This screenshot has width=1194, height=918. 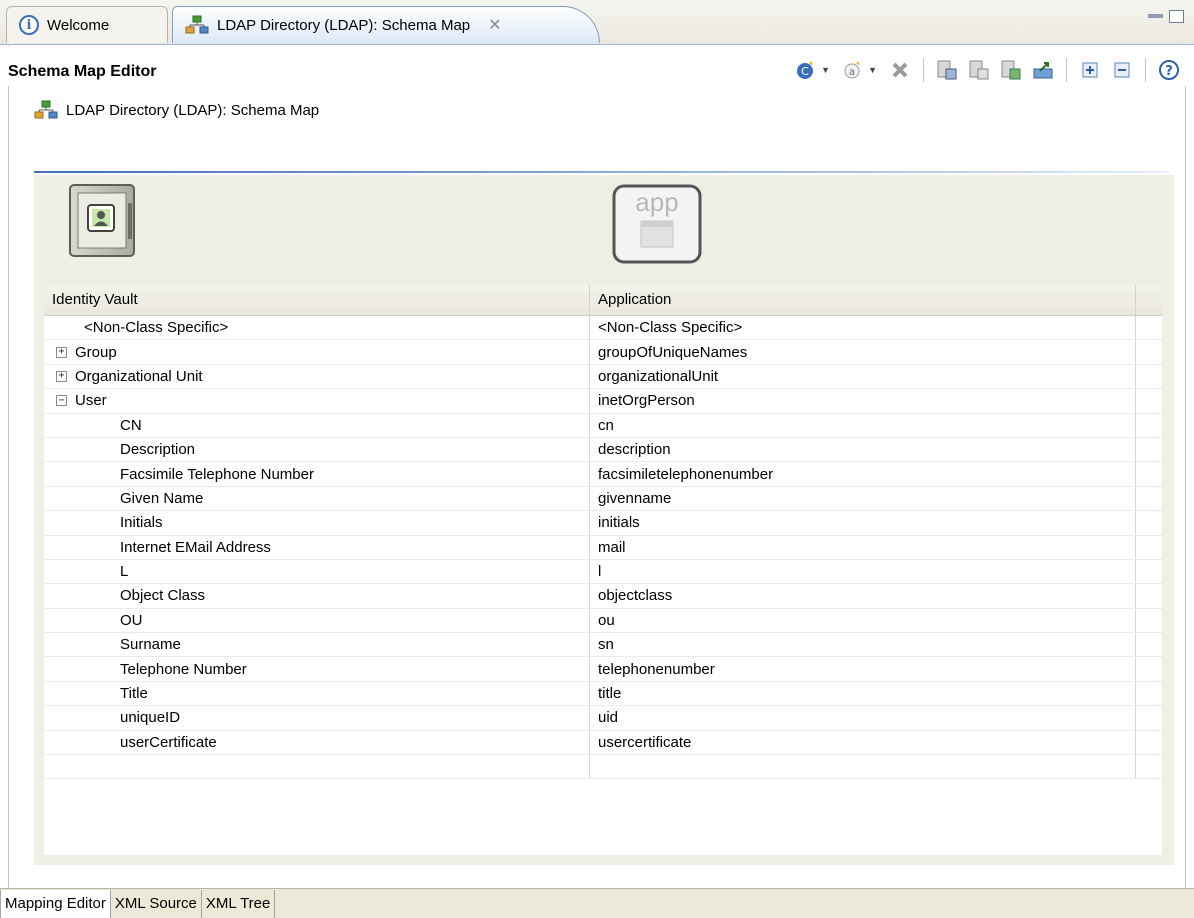 What do you see at coordinates (603, 450) in the screenshot?
I see `table-row: Description description` at bounding box center [603, 450].